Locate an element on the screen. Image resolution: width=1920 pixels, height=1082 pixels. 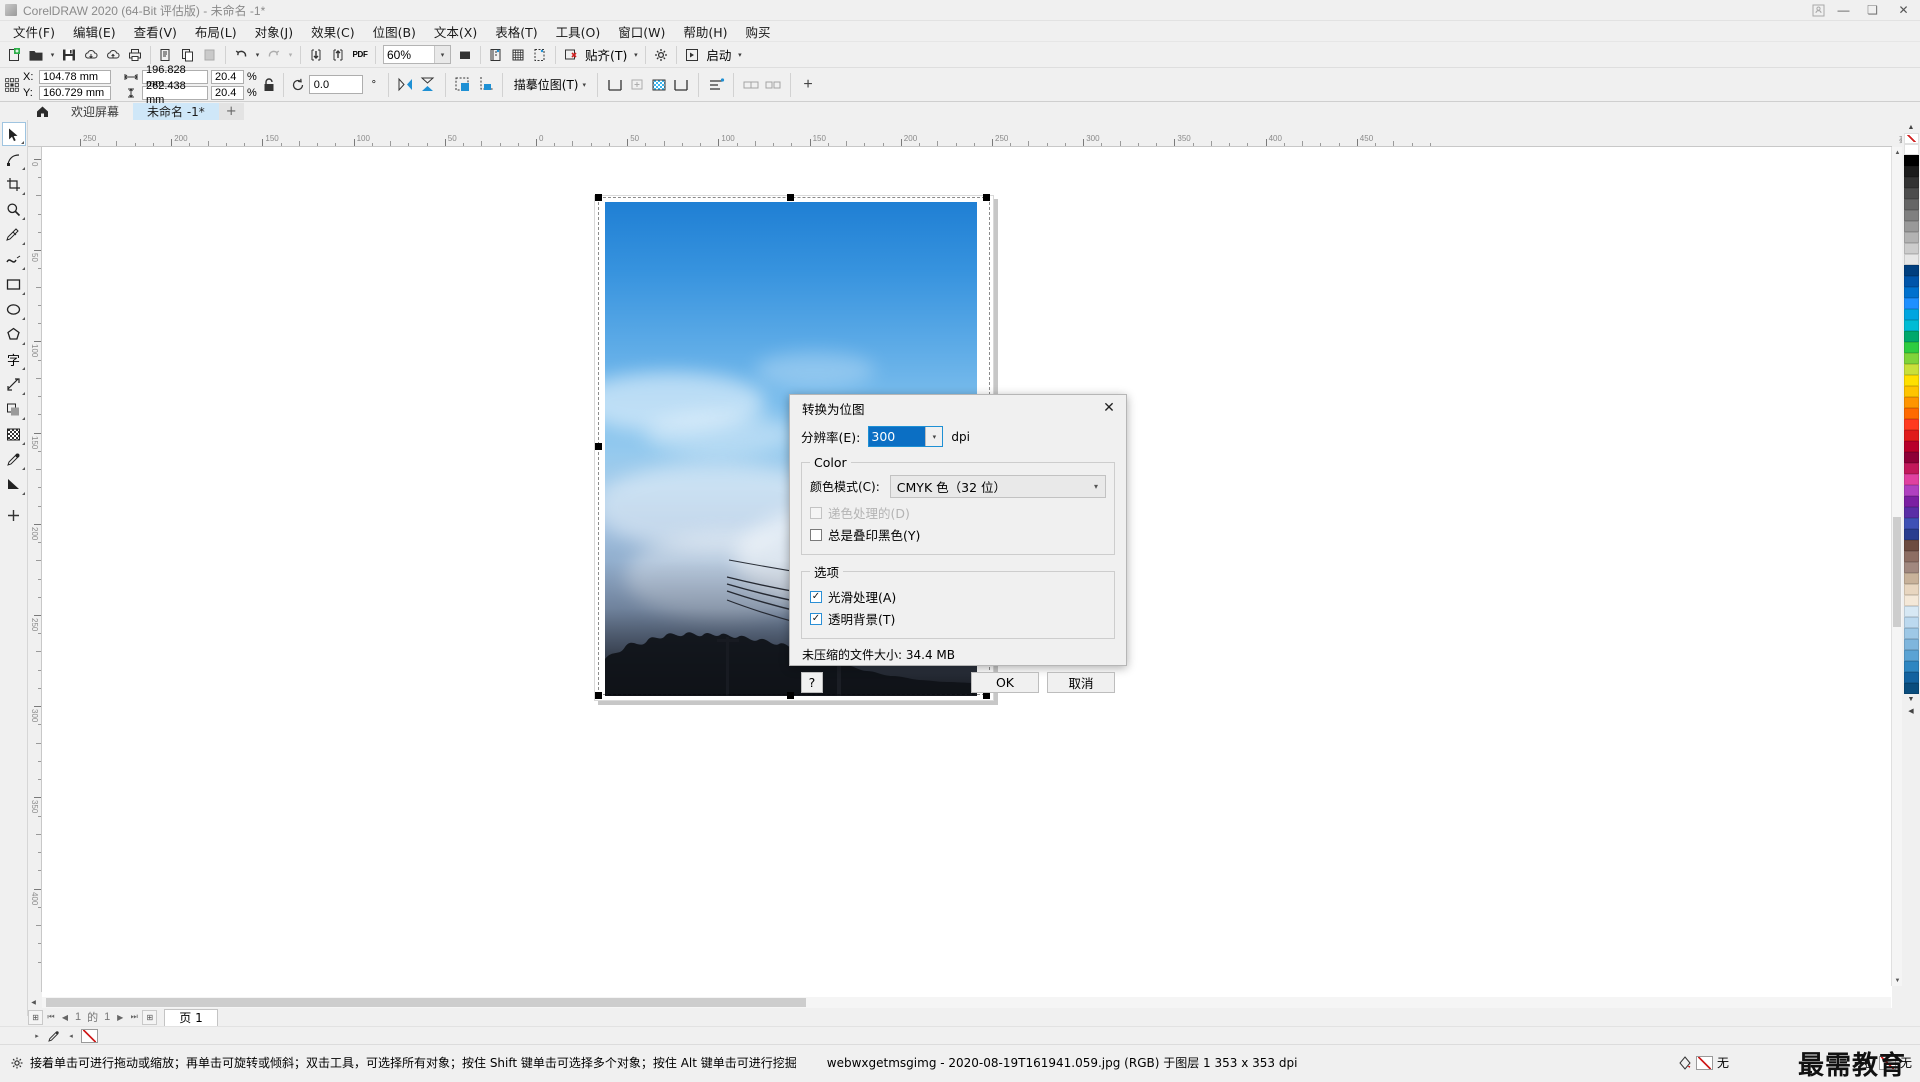
tab-untitled-1: 未命名 -1* is located at coordinates (176, 111).